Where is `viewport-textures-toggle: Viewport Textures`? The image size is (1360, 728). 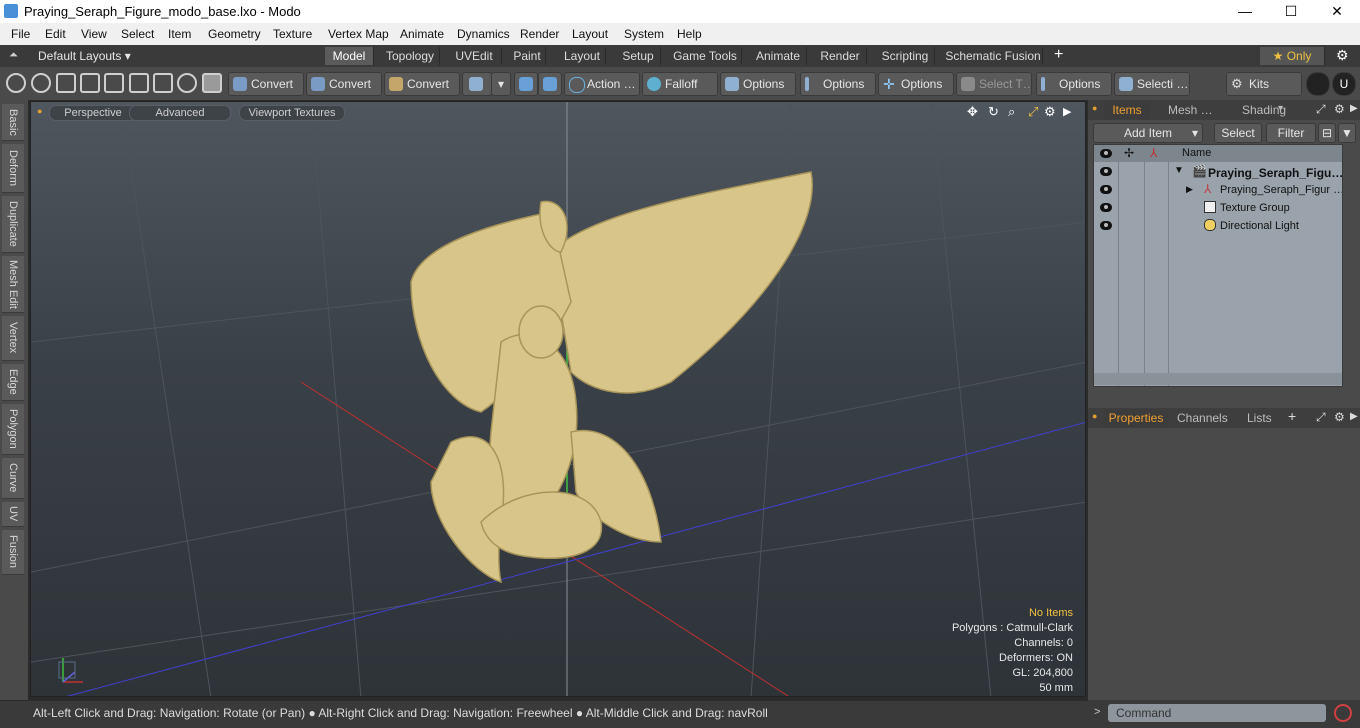 viewport-textures-toggle: Viewport Textures is located at coordinates (292, 113).